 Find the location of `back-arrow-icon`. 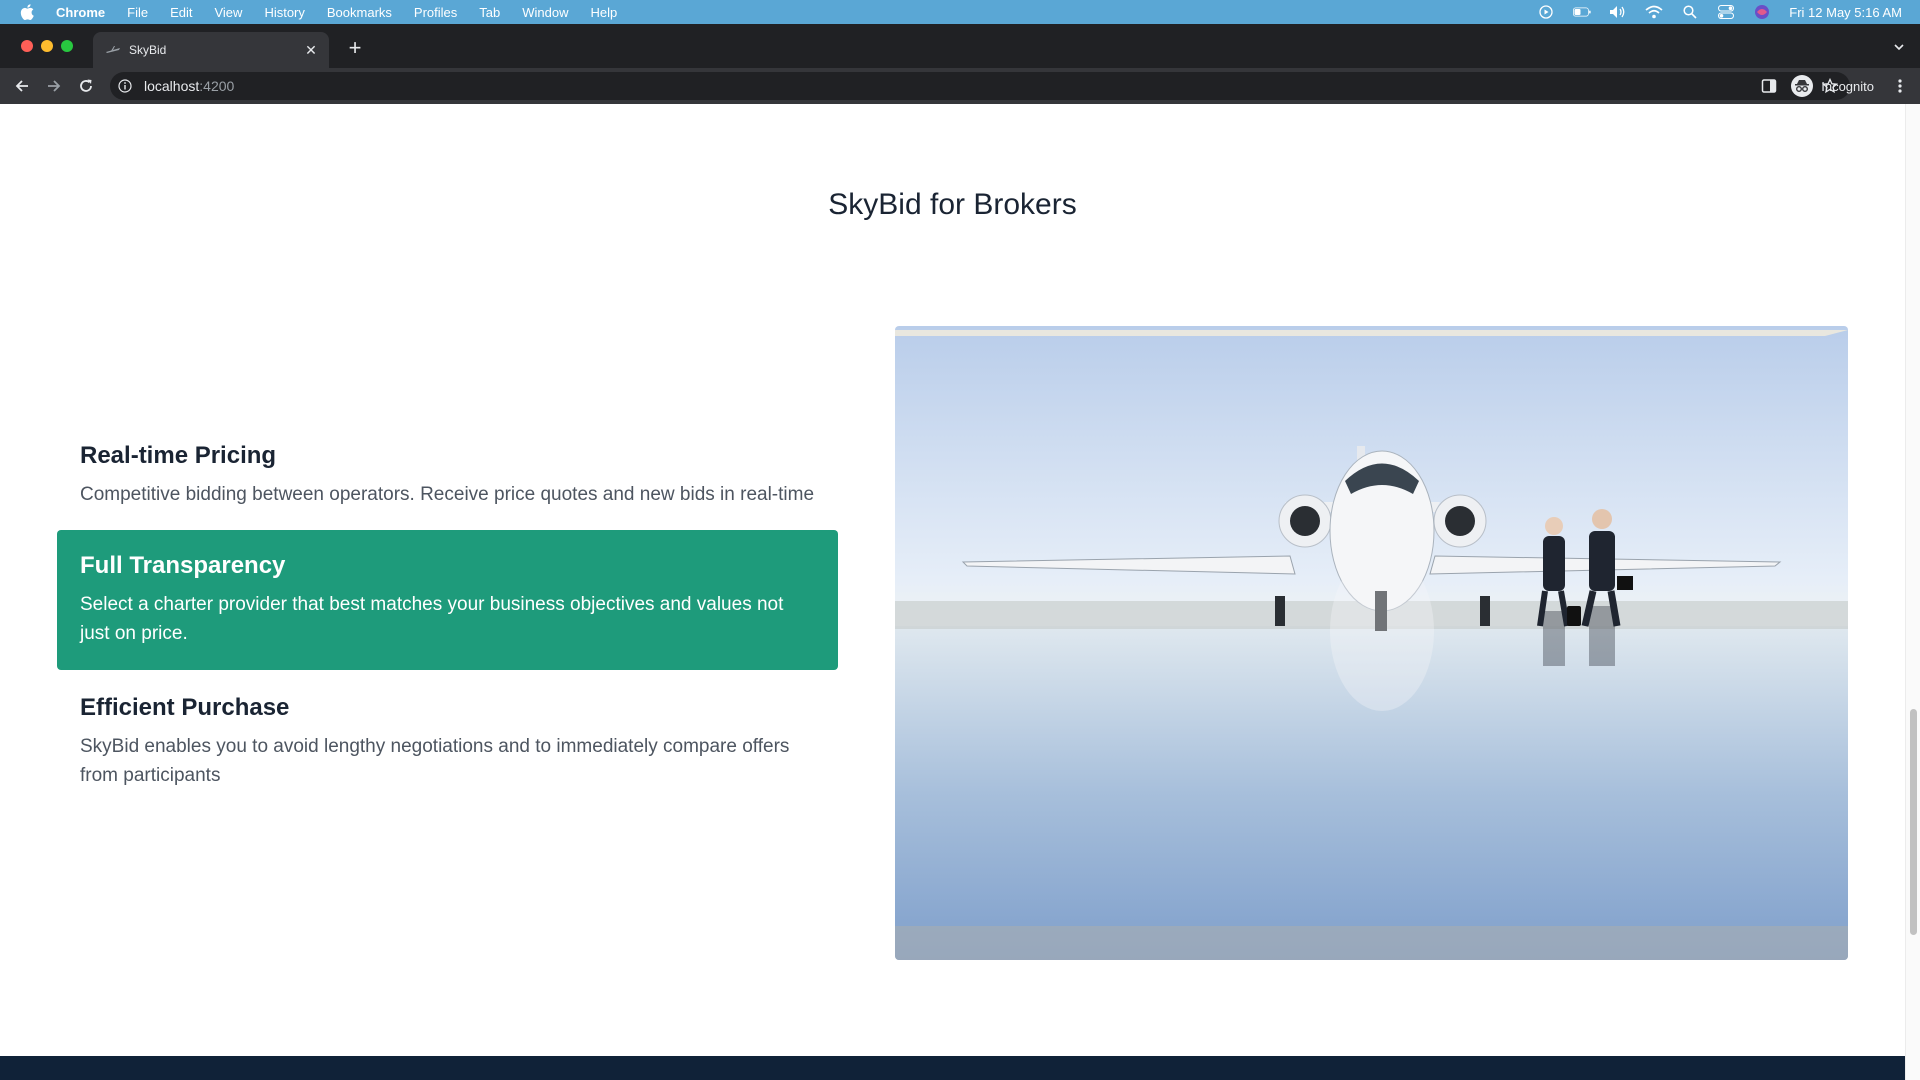

back-arrow-icon is located at coordinates (22, 86).